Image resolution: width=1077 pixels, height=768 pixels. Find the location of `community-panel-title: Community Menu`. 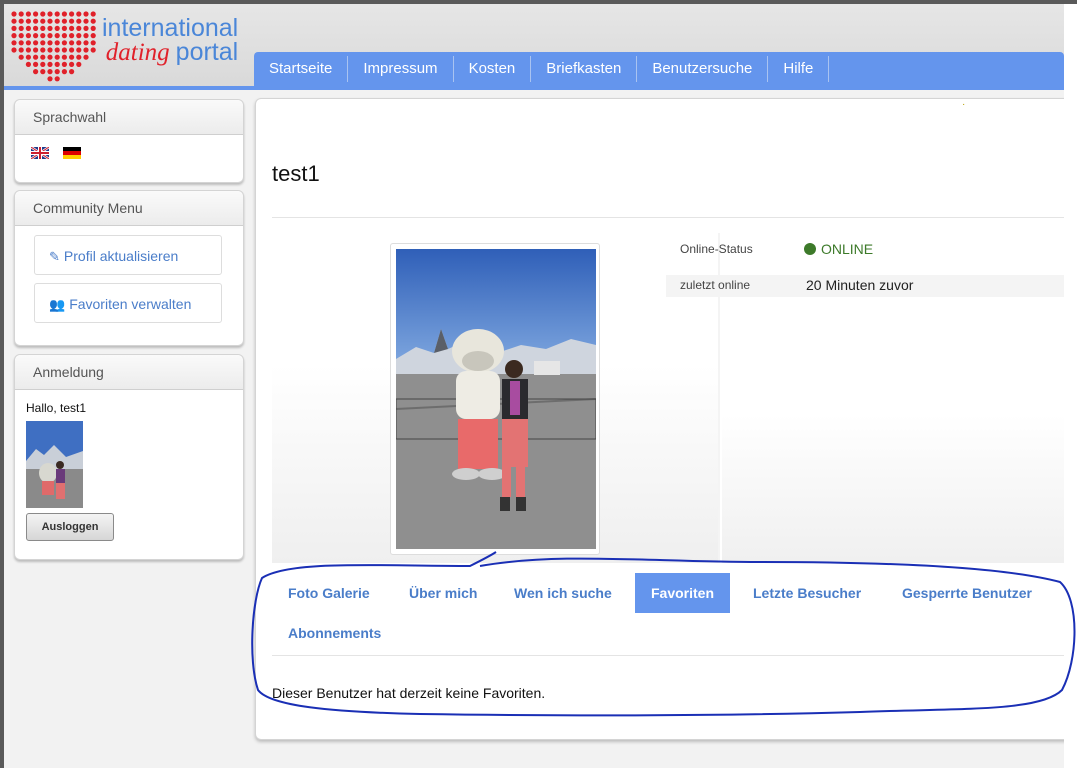

community-panel-title: Community Menu is located at coordinates (129, 208).